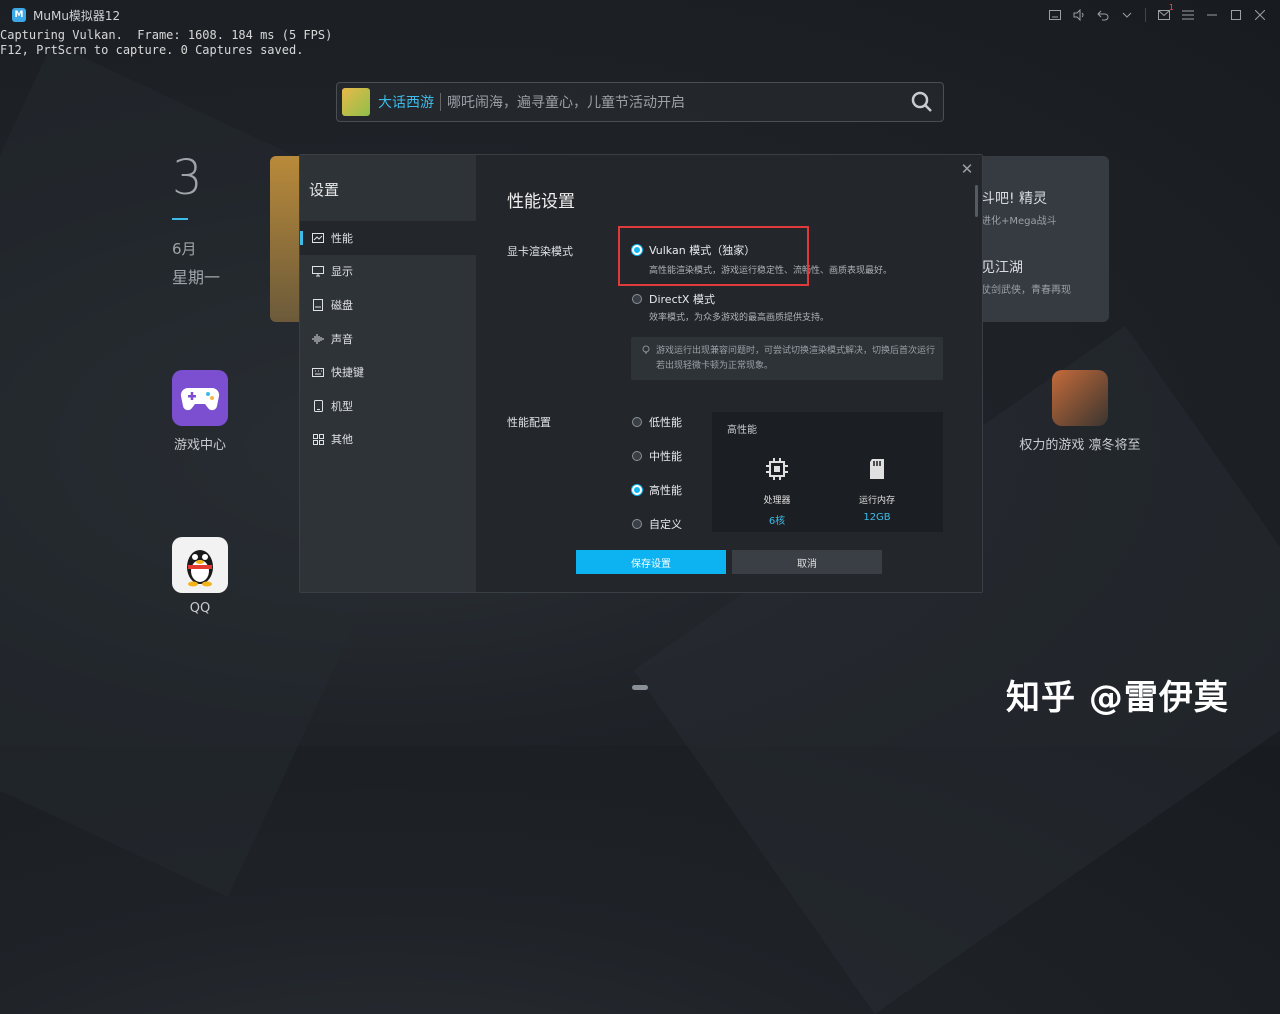  What do you see at coordinates (187, 178) in the screenshot?
I see `date-day: 3` at bounding box center [187, 178].